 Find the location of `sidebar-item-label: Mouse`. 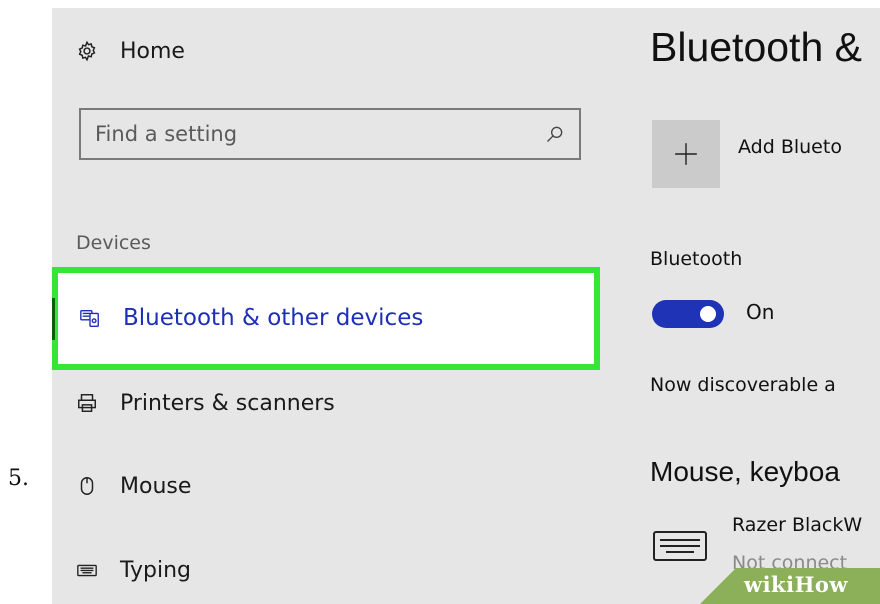

sidebar-item-label: Mouse is located at coordinates (156, 486).